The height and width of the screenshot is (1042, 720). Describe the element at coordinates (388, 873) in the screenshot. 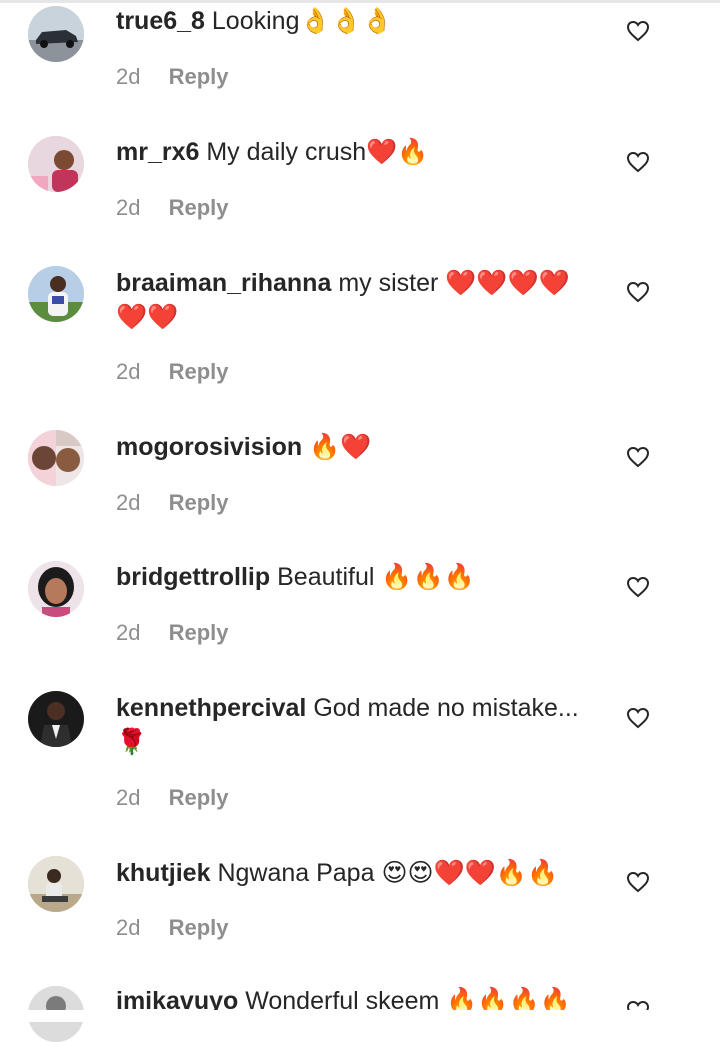

I see `comment-text: Ngwana Papa 😍😍❤️❤️🔥🔥` at that location.